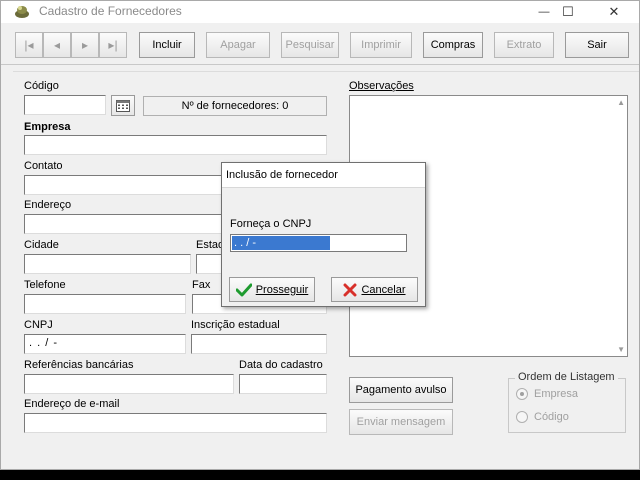  What do you see at coordinates (283, 384) in the screenshot?
I see `data-cadastro-input` at bounding box center [283, 384].